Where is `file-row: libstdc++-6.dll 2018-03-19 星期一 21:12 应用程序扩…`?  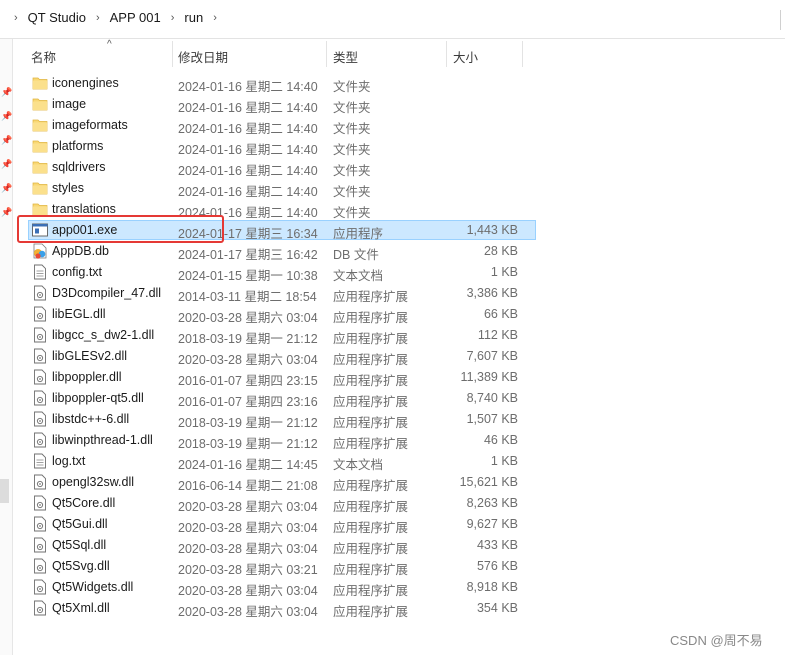
file-row: libstdc++-6.dll 2018-03-19 星期一 21:12 应用程序扩… is located at coordinates (399, 419).